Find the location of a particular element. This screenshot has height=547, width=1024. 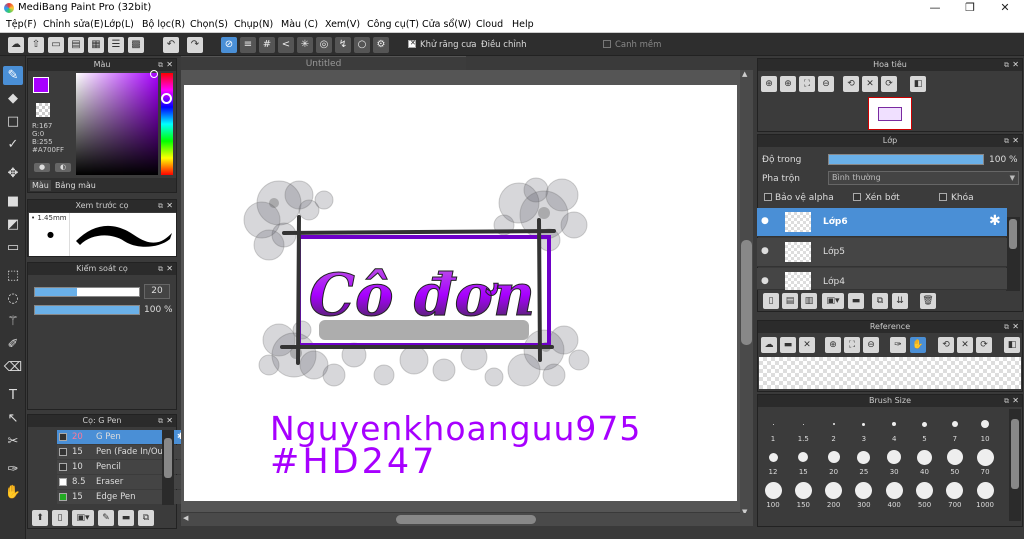

menu-filter: Bộ lọc(R) is located at coordinates (163, 24).